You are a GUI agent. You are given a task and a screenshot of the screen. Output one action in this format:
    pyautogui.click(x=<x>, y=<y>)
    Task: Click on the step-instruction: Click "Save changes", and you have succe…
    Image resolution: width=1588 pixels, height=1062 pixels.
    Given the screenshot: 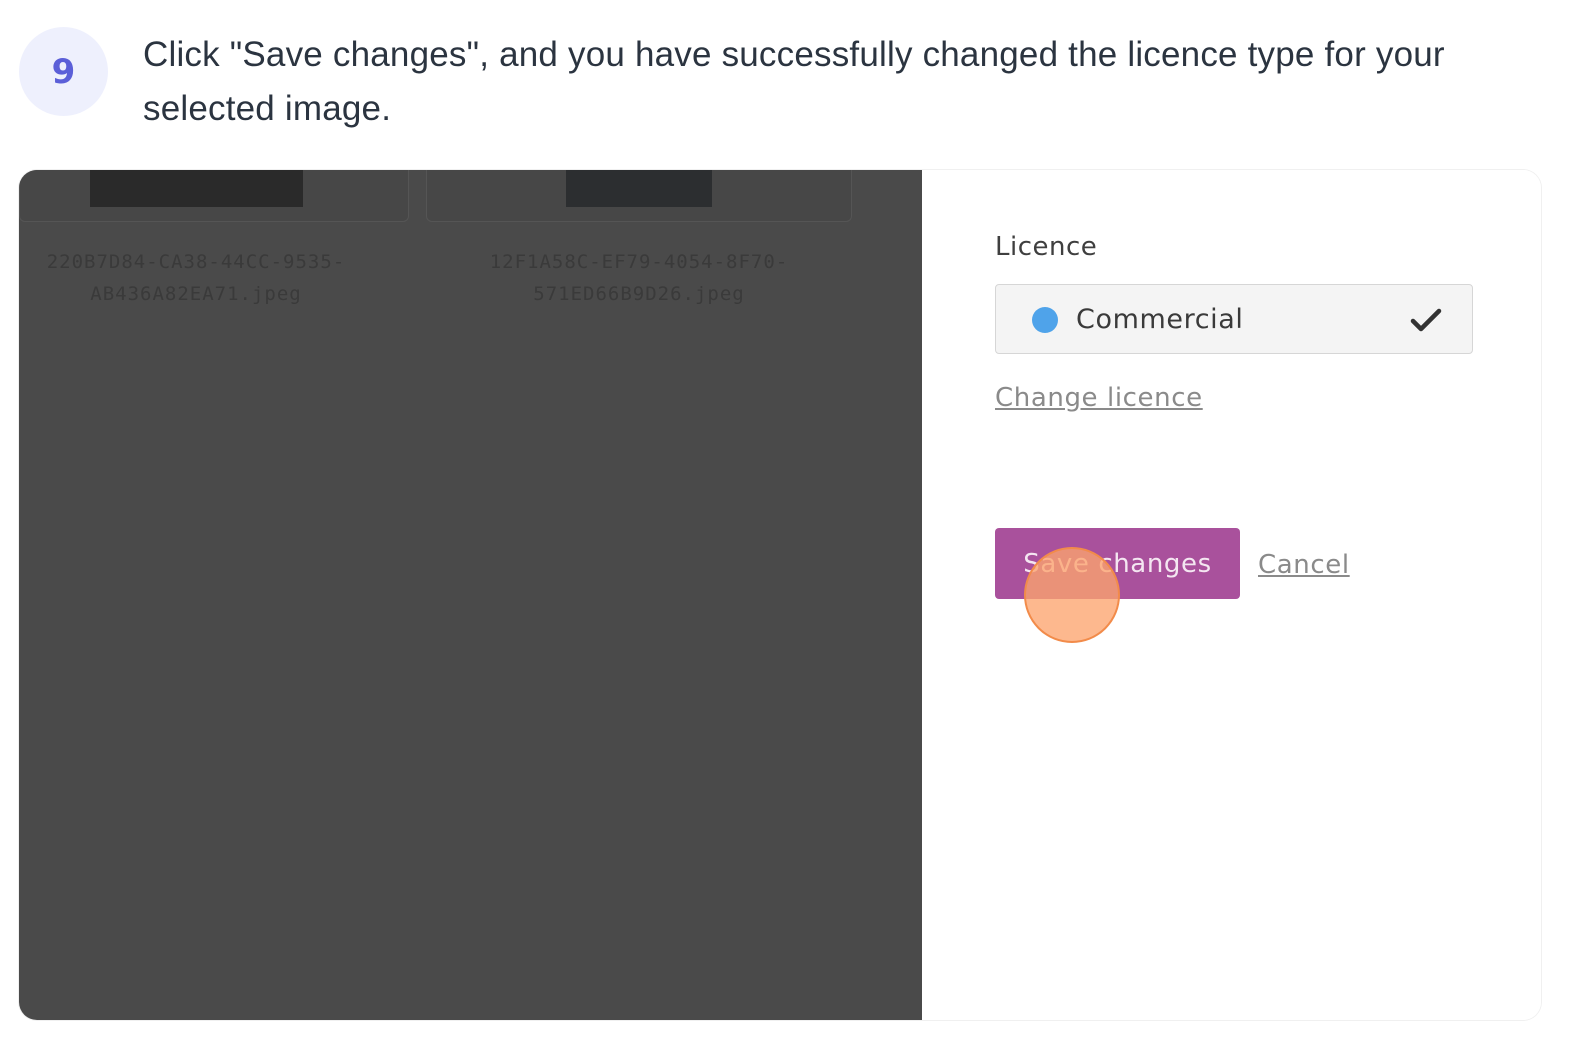 What is the action you would take?
    pyautogui.click(x=794, y=81)
    